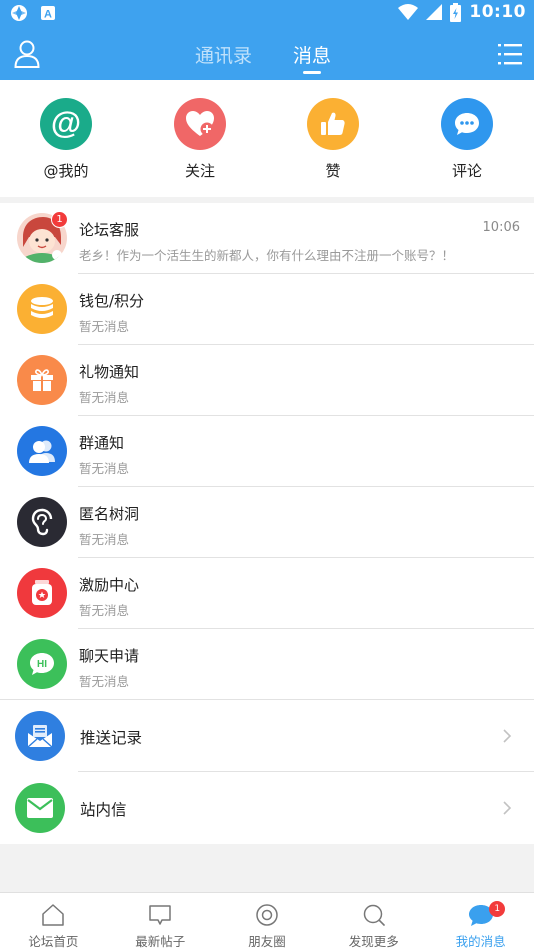  I want to click on post-icon, so click(160, 915).